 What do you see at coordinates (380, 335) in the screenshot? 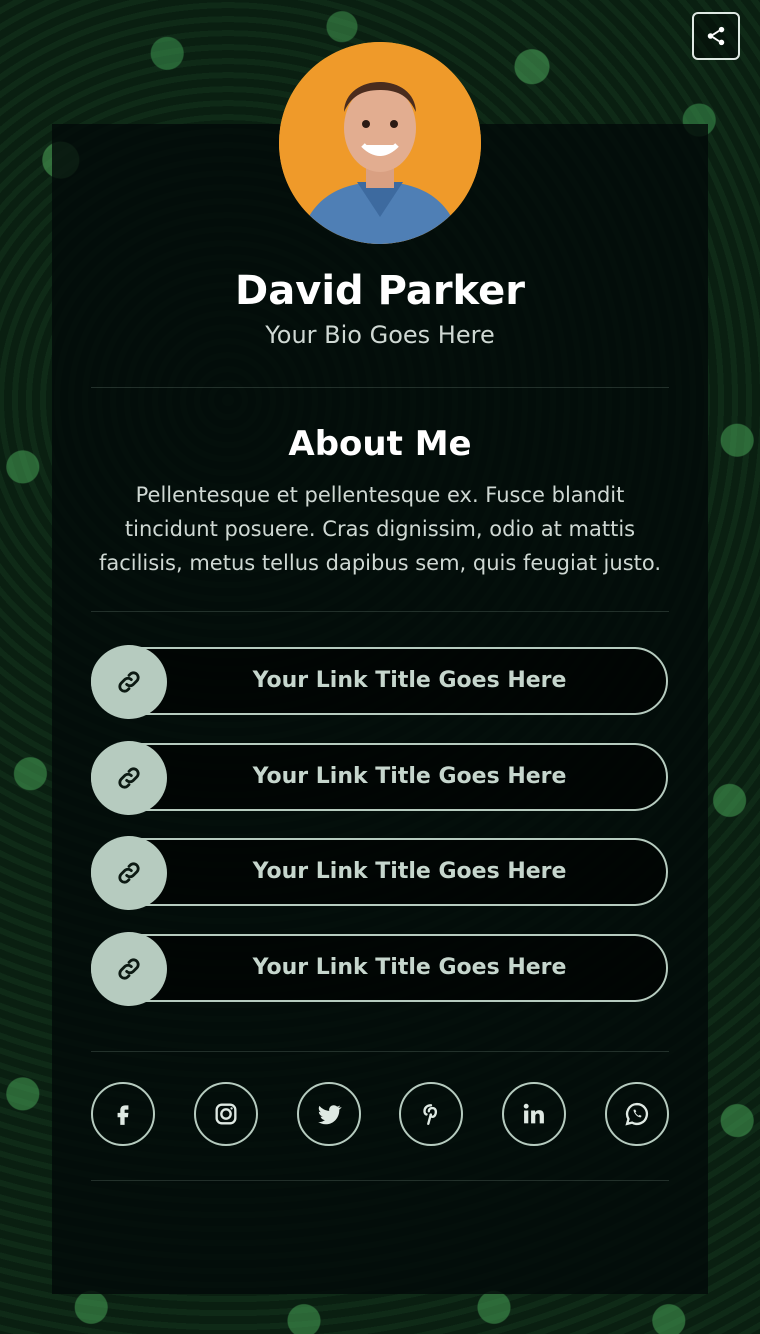
I see `profile-bio: Your Bio Goes Here` at bounding box center [380, 335].